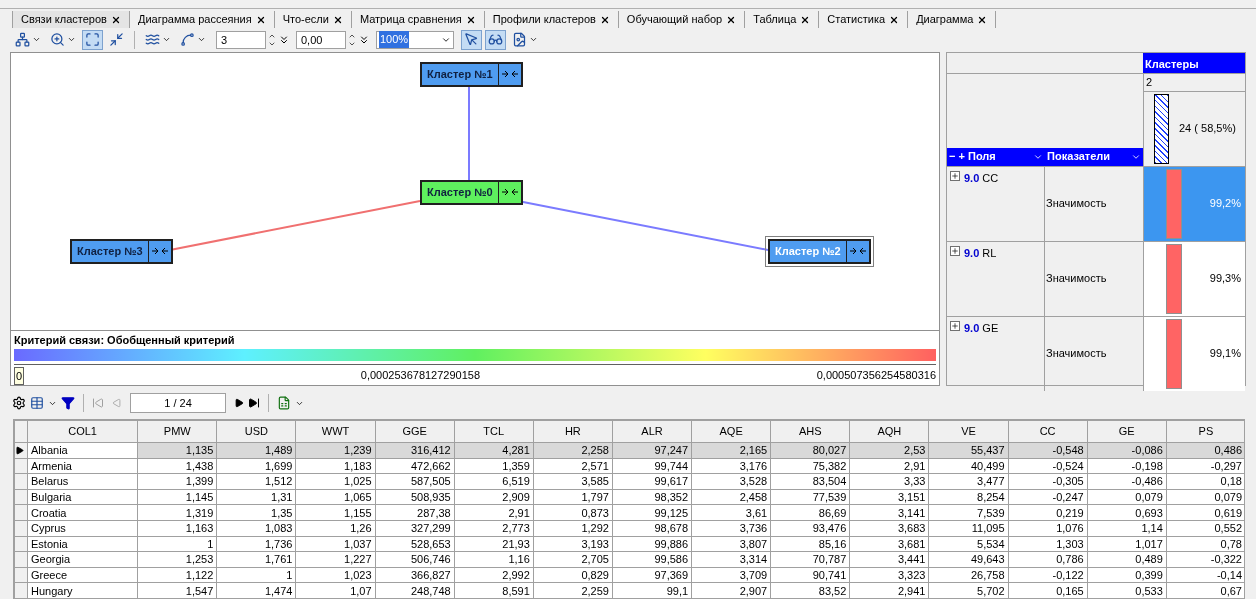 This screenshot has width=1256, height=599. I want to click on fields-header: − + Поля, so click(972, 156).